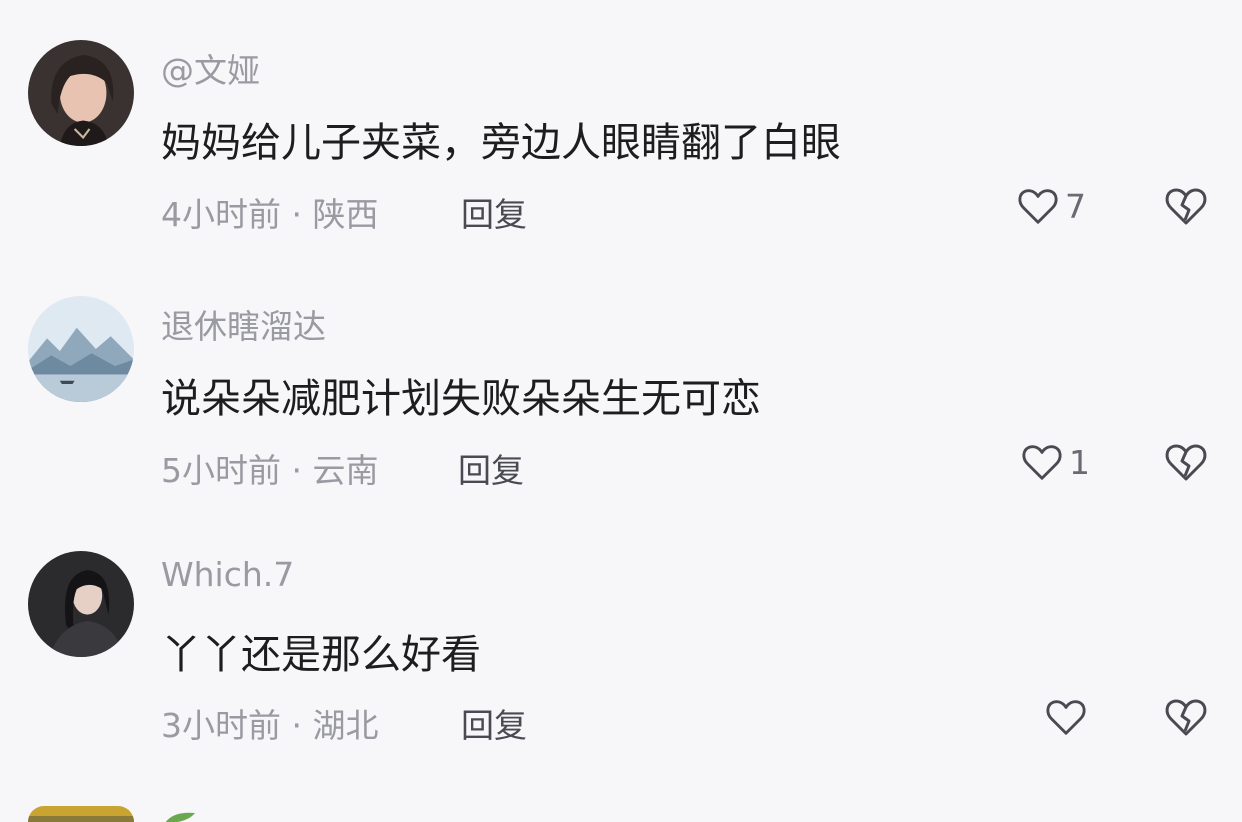 This screenshot has height=822, width=1242. Describe the element at coordinates (345, 214) in the screenshot. I see `comment-location: 陕西` at that location.